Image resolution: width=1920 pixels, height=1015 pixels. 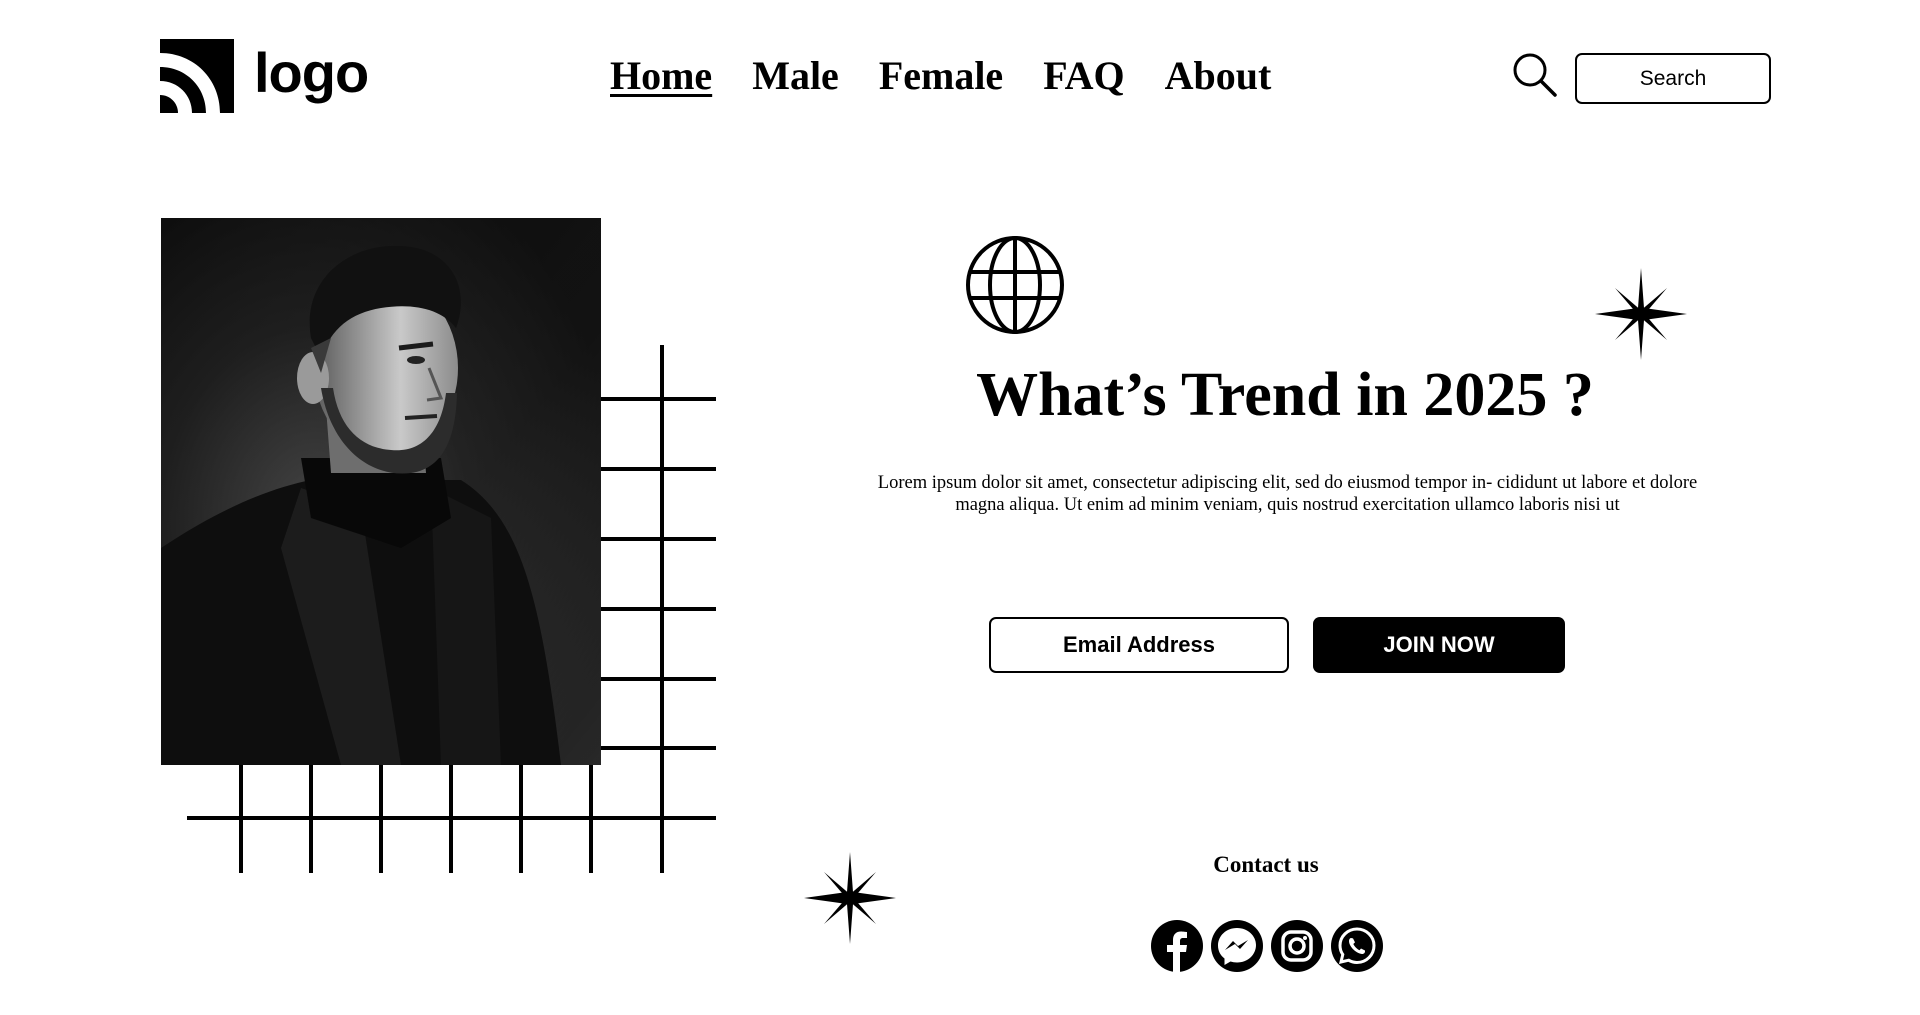 I want to click on nav-female: Female, so click(x=941, y=76).